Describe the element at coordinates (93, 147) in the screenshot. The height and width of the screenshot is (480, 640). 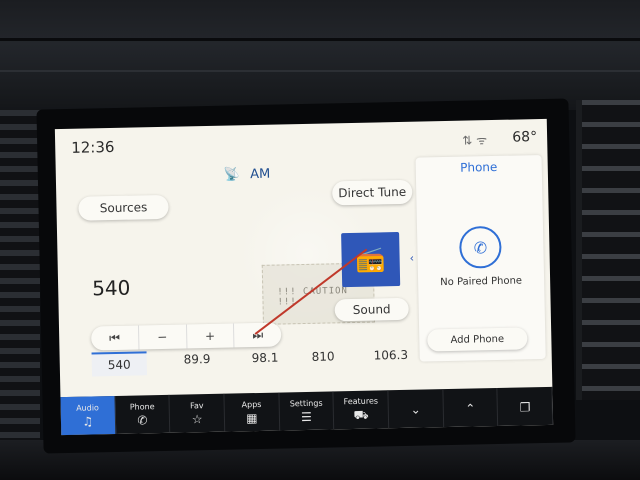
I see `clock: 12:36` at that location.